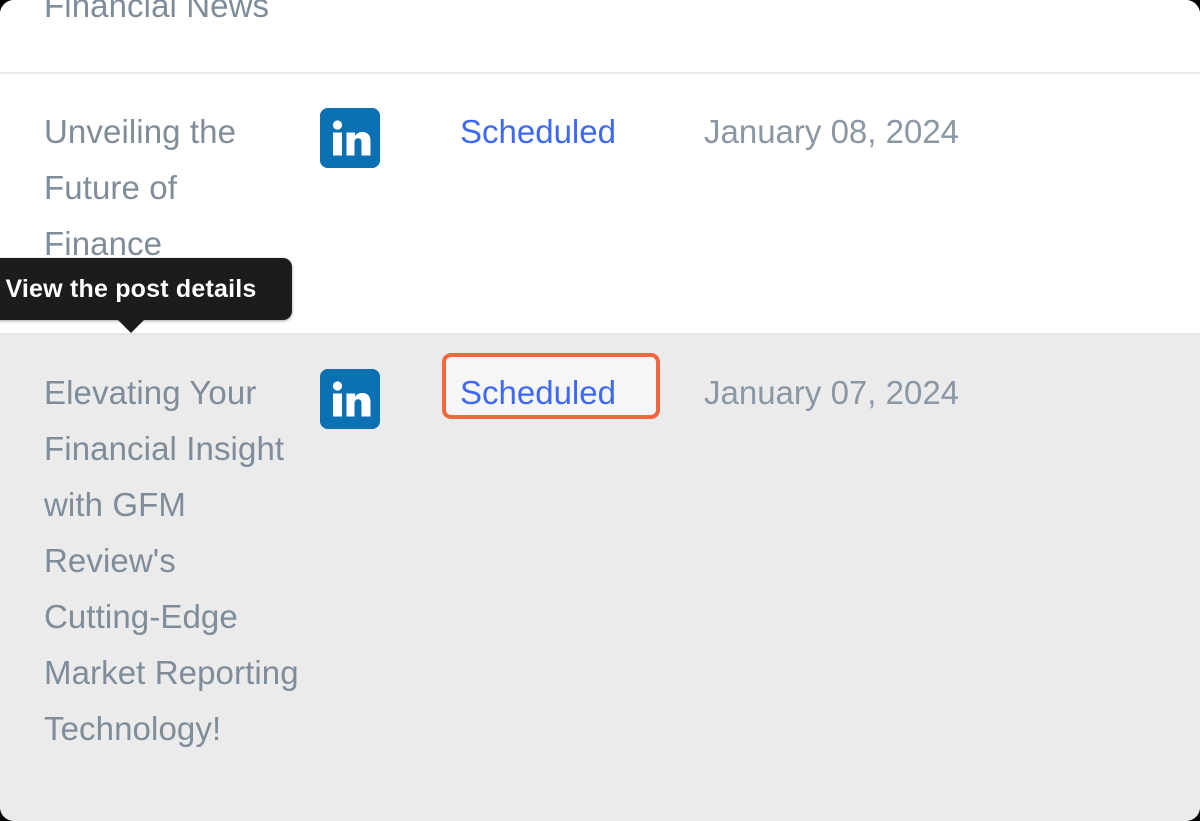 The width and height of the screenshot is (1200, 821). What do you see at coordinates (131, 326) in the screenshot?
I see `tooltip-arrow-icon` at bounding box center [131, 326].